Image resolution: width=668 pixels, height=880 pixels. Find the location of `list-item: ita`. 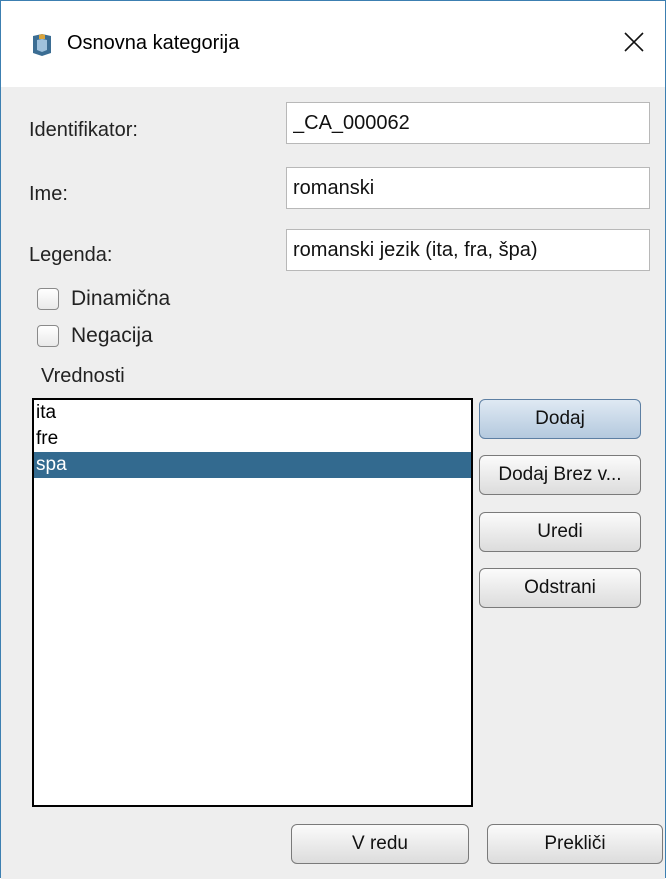

list-item: ita is located at coordinates (252, 413).